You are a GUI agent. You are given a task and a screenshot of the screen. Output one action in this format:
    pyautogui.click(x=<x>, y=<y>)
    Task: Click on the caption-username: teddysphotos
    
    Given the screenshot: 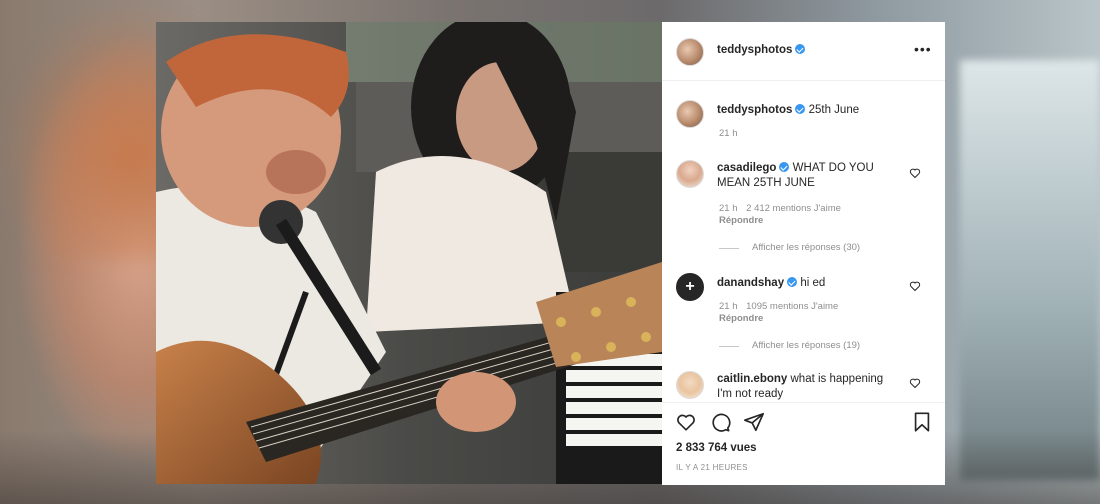 What is the action you would take?
    pyautogui.click(x=754, y=110)
    